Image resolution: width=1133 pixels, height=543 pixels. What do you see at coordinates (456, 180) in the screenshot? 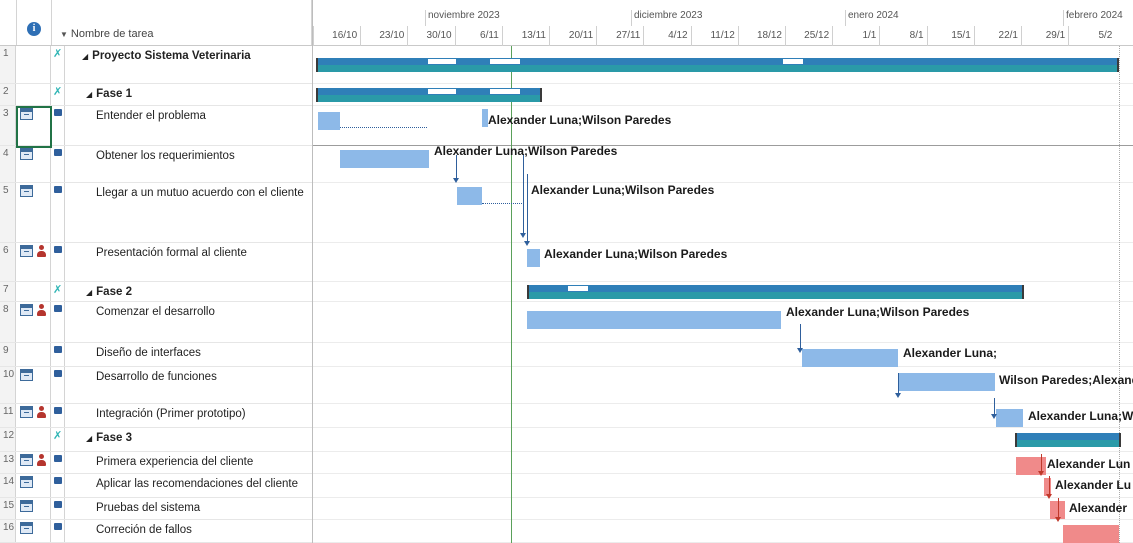
I see `dependency-arrow` at bounding box center [456, 180].